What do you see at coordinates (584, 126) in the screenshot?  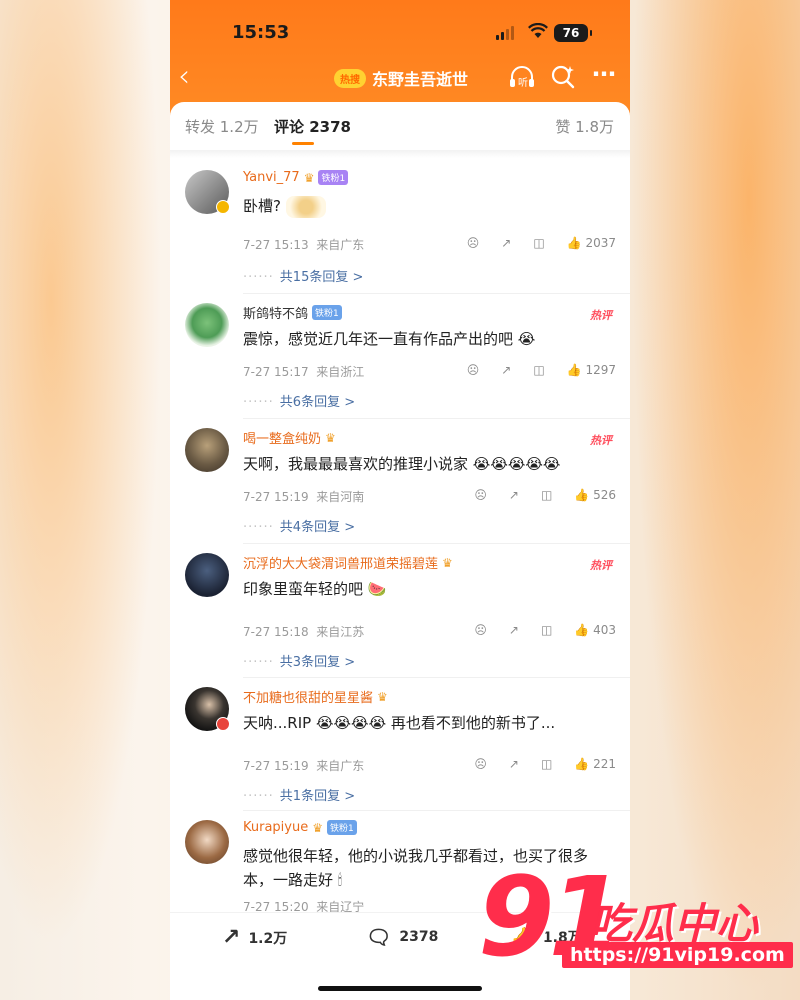 I see `tab-likes: 赞 1.8万` at bounding box center [584, 126].